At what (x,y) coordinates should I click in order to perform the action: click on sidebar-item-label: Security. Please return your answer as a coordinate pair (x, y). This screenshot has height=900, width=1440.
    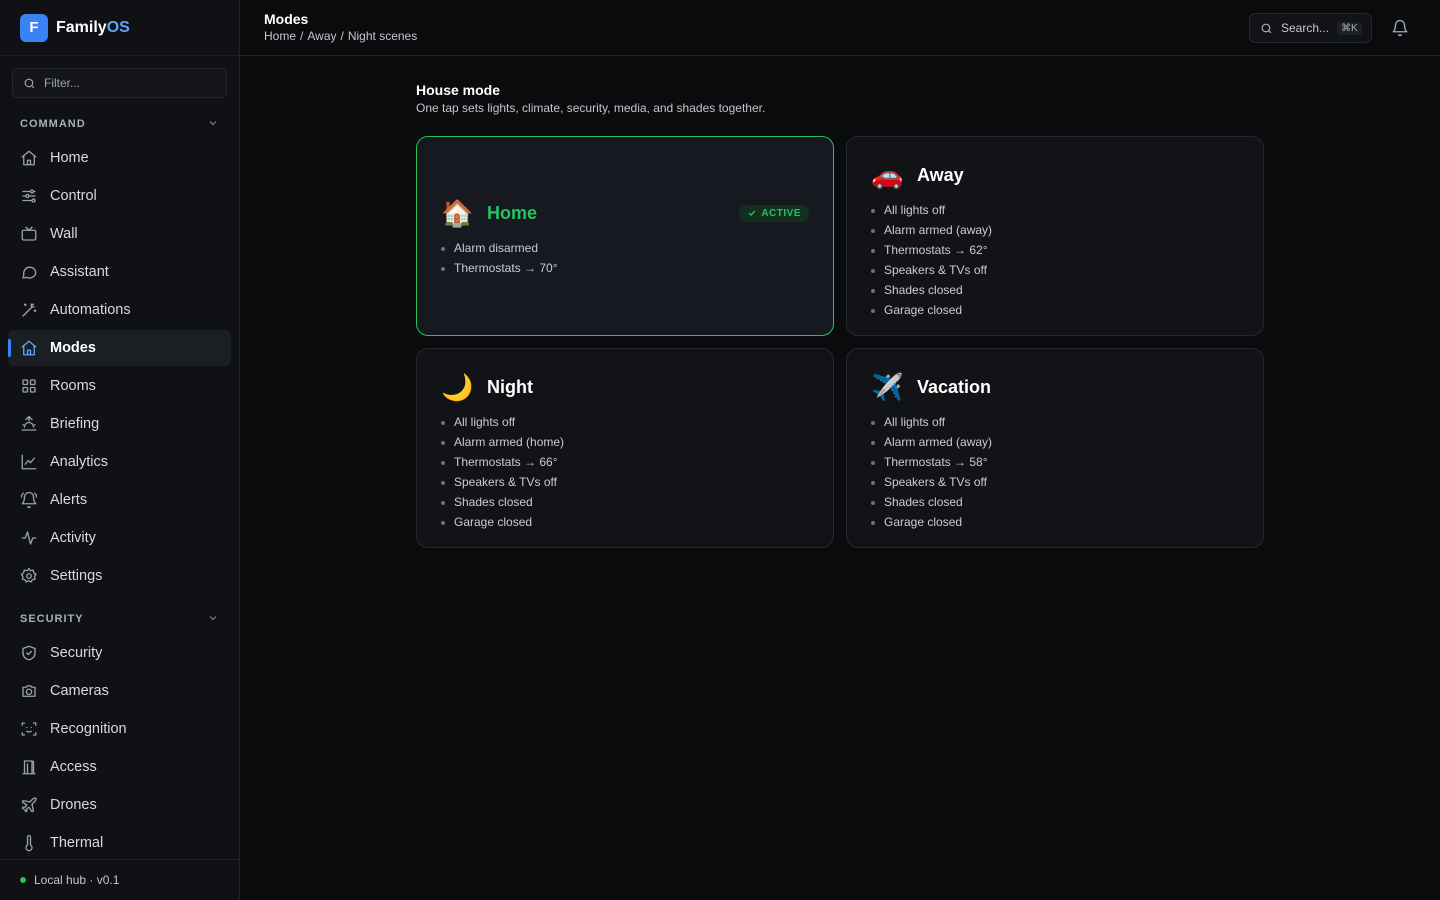
    Looking at the image, I should click on (76, 653).